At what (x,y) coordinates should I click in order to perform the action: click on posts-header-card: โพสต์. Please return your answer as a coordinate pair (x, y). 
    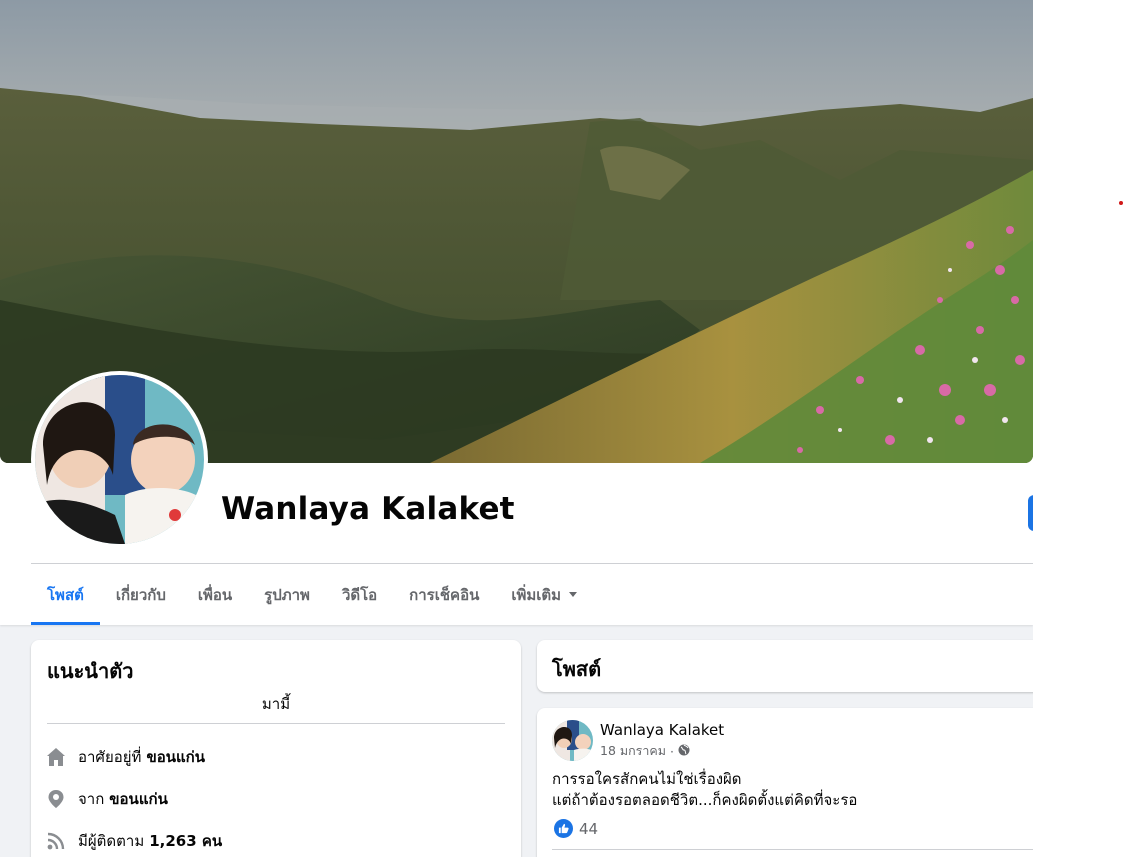
    Looking at the image, I should click on (785, 666).